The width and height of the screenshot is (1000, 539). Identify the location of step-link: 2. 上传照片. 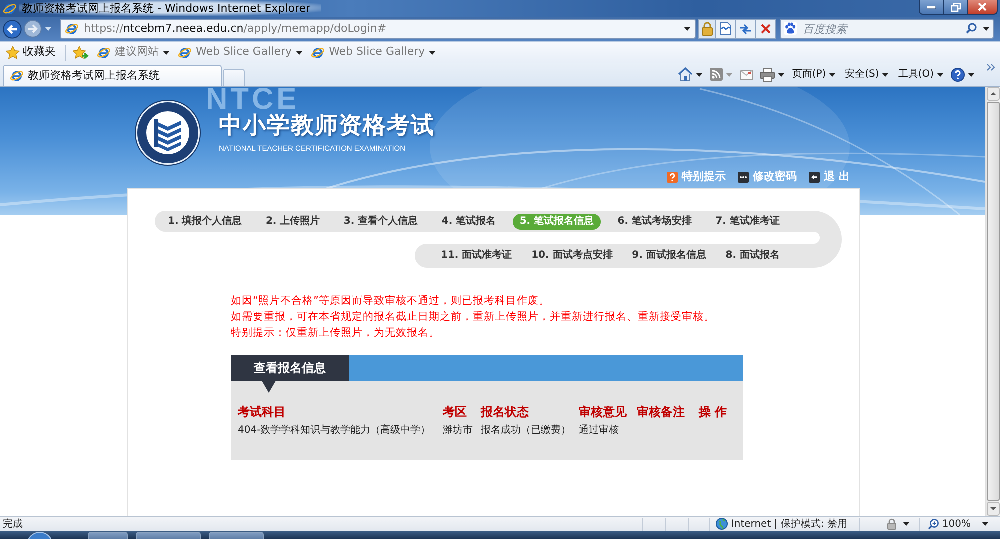
(293, 222).